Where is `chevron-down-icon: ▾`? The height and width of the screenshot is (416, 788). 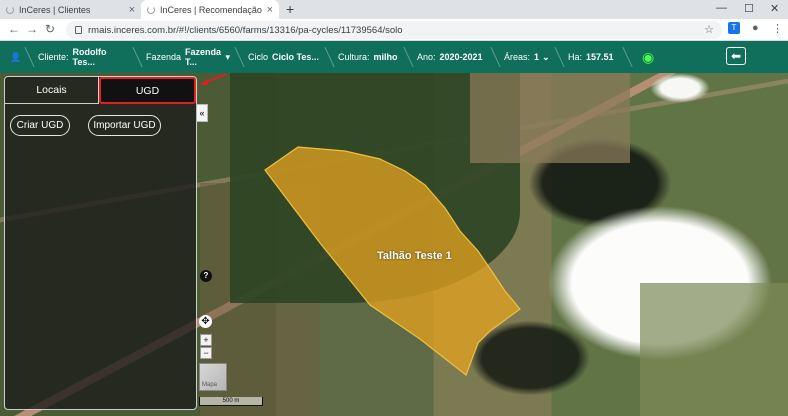
chevron-down-icon: ▾ is located at coordinates (227, 56).